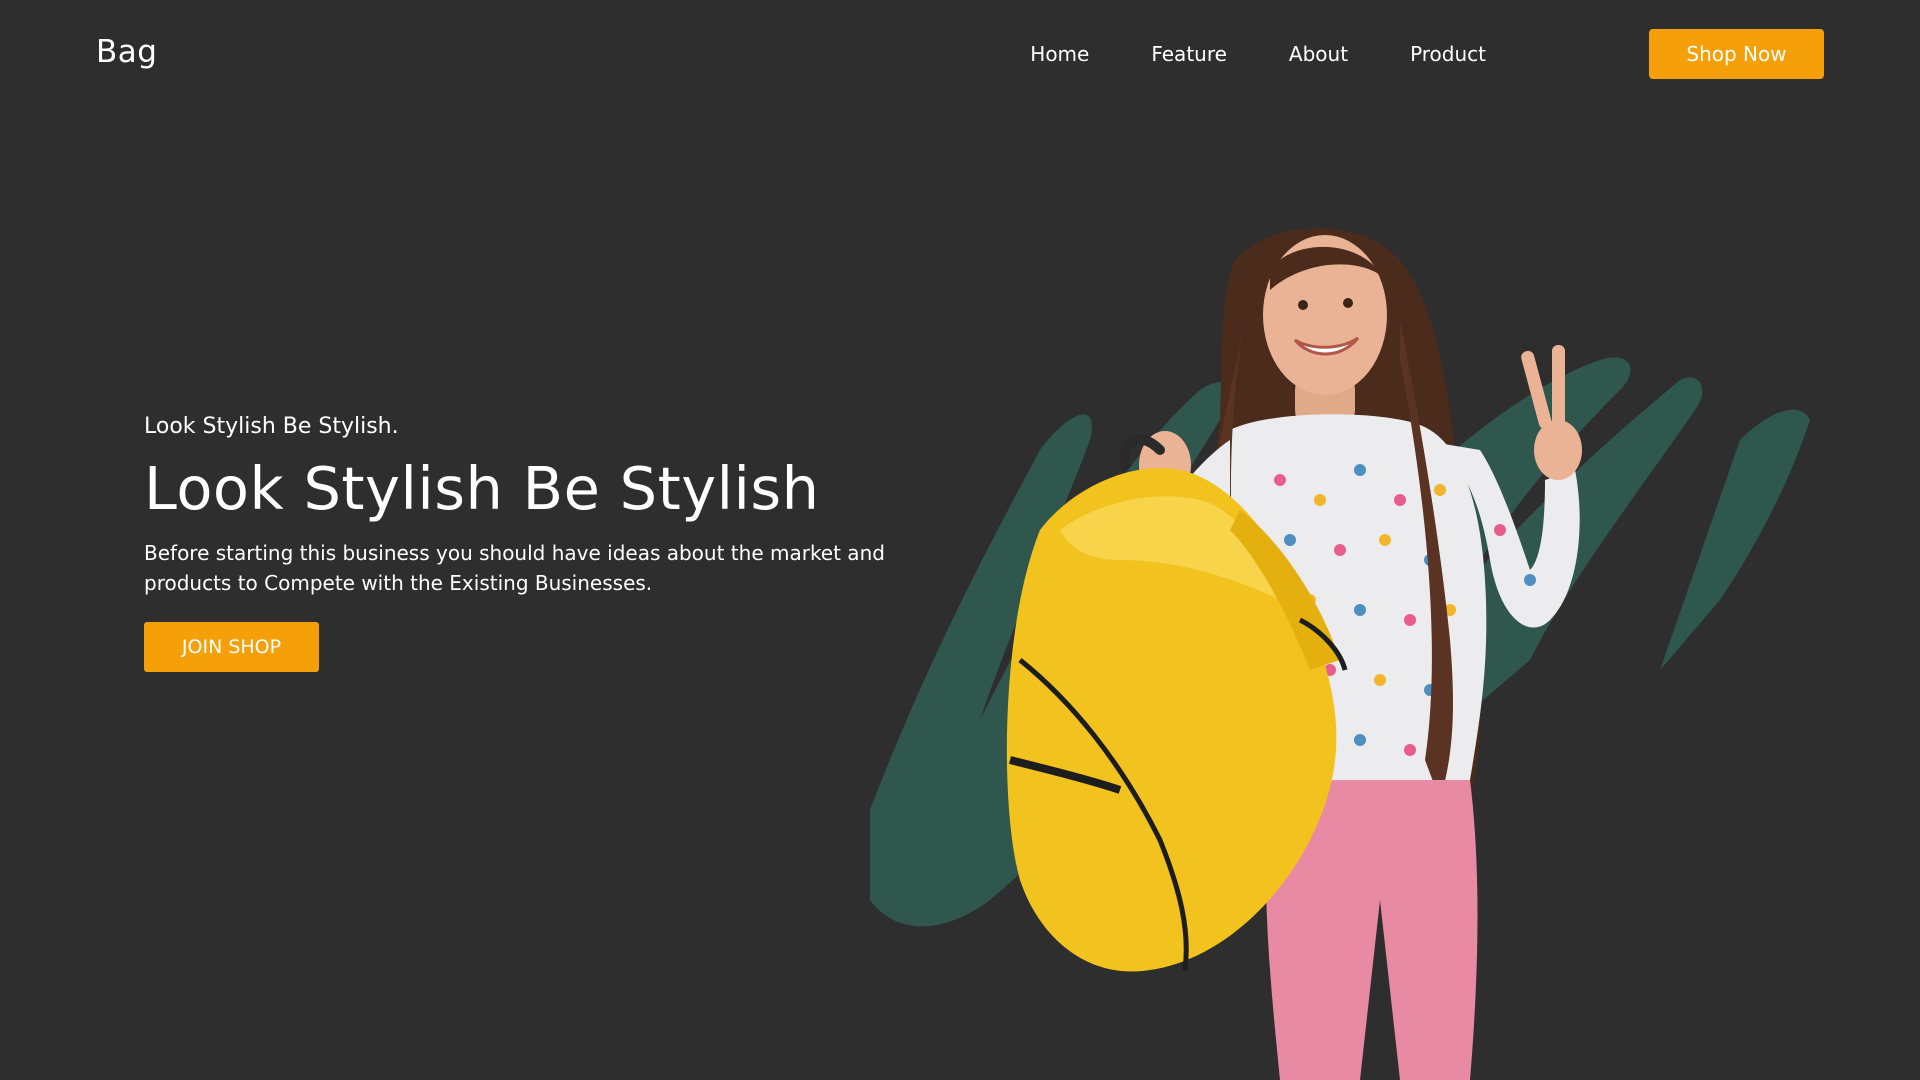 The width and height of the screenshot is (1920, 1080). I want to click on top-navigation: Bag Home Feature About Product Shop Now, so click(960, 54).